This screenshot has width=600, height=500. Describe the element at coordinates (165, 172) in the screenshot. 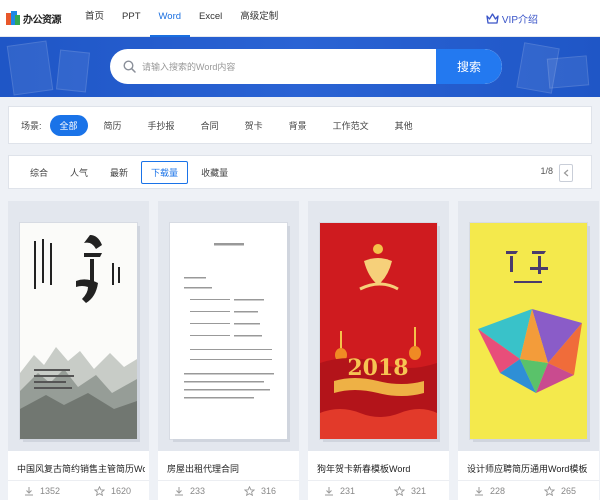

I see `sort-downloads: 下载量` at that location.